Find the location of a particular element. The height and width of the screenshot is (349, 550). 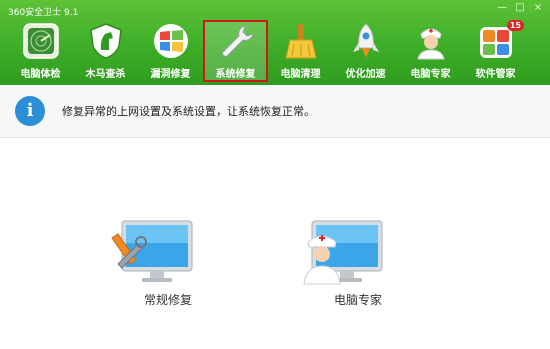

tool-label: 木马查杀 is located at coordinates (105, 74).